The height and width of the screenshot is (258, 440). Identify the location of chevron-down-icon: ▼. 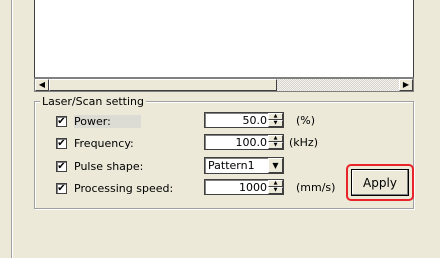
(275, 165).